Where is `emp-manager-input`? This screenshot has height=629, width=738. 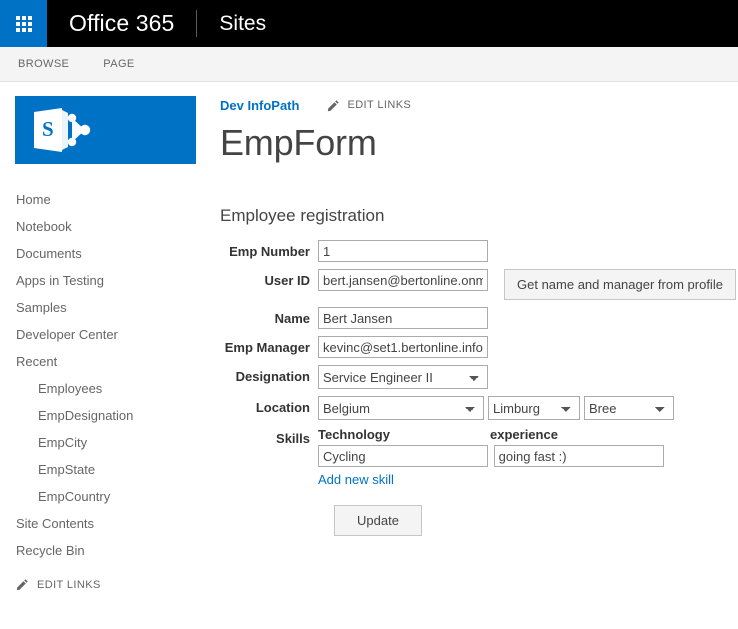
emp-manager-input is located at coordinates (403, 347).